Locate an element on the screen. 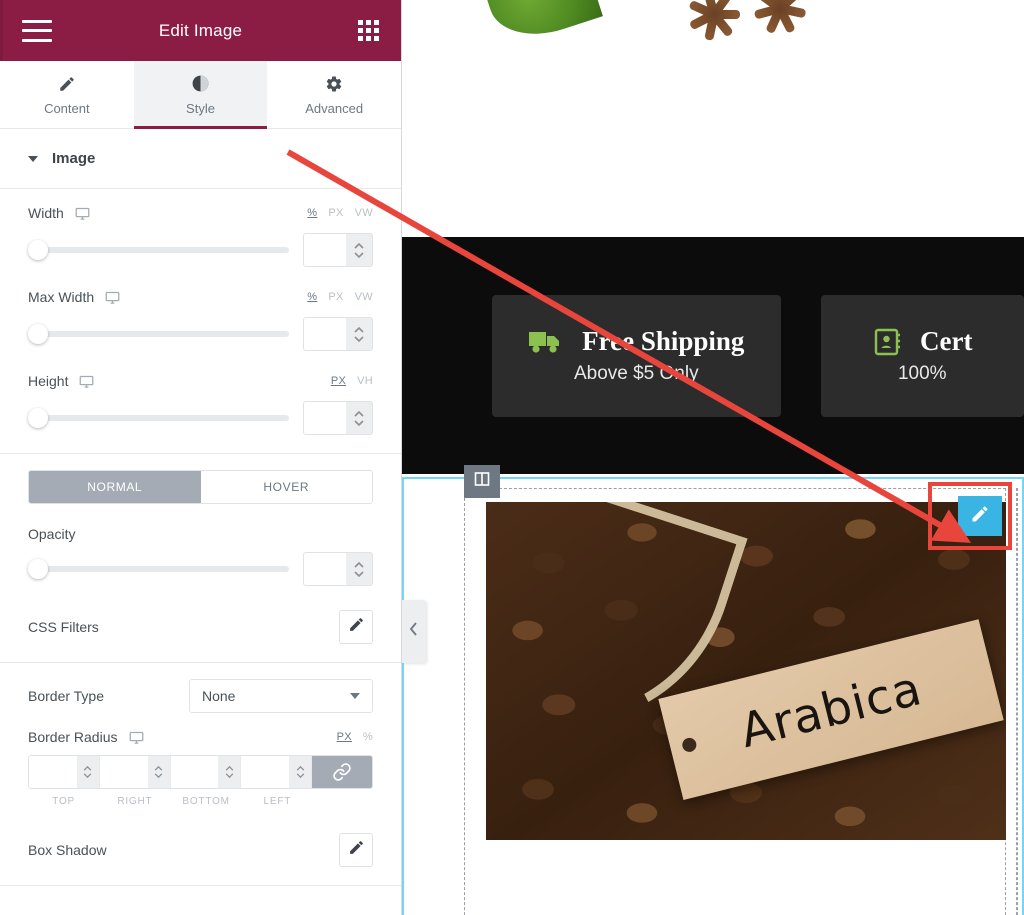 The width and height of the screenshot is (1024, 915). opacity-slider is located at coordinates (158, 569).